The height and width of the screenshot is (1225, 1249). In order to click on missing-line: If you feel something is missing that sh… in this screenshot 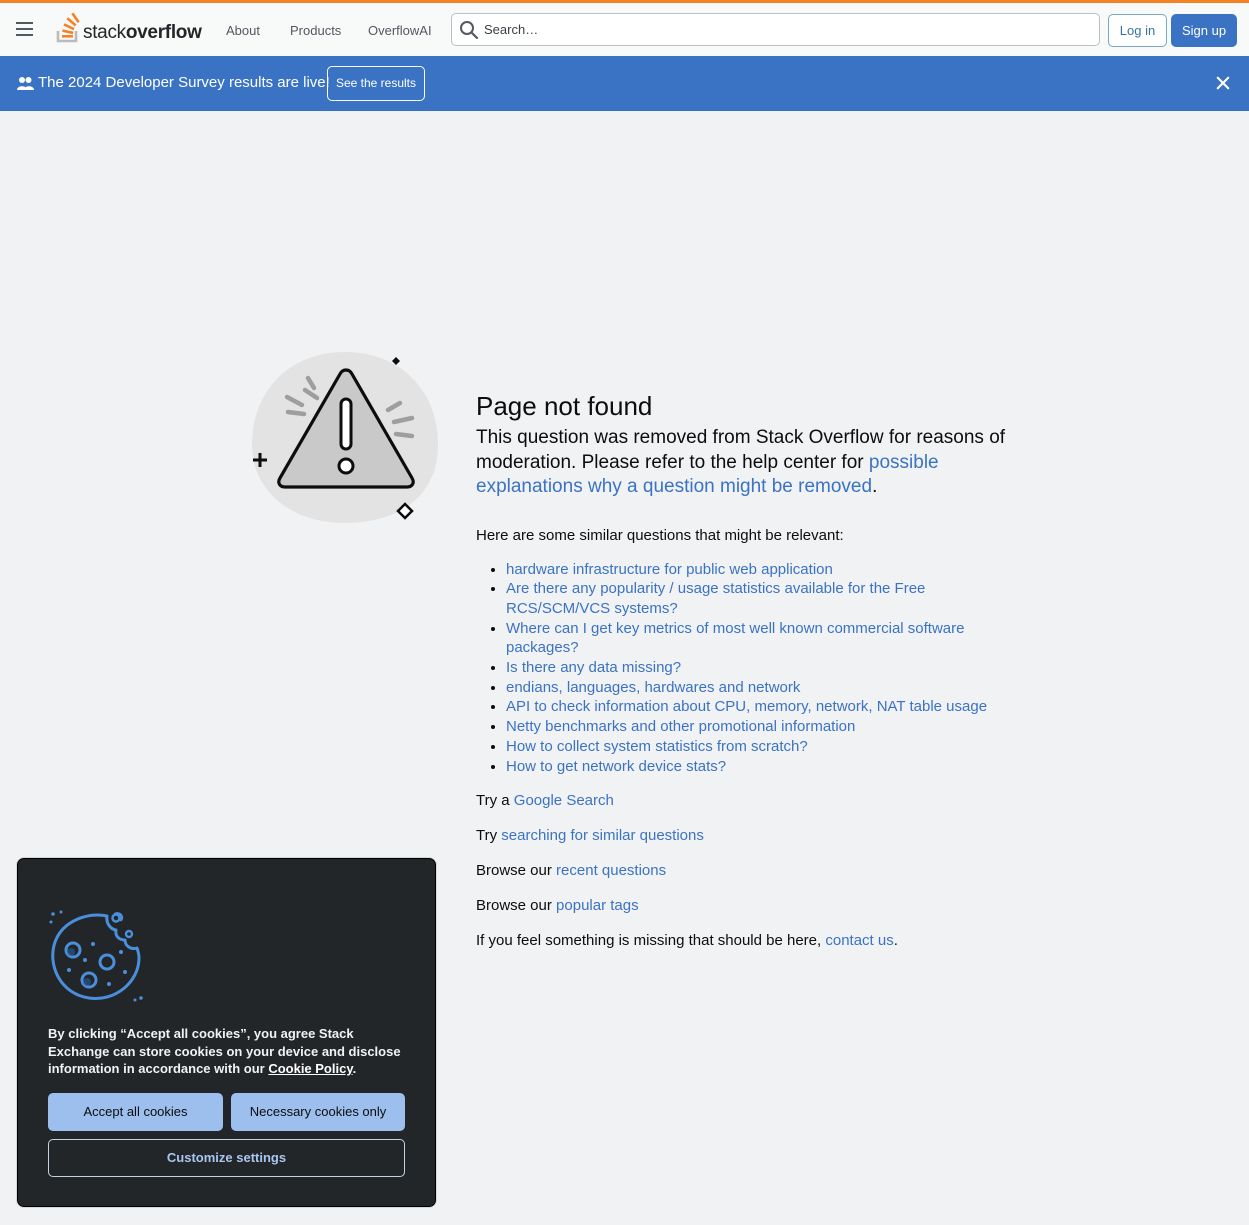, I will do `click(687, 941)`.